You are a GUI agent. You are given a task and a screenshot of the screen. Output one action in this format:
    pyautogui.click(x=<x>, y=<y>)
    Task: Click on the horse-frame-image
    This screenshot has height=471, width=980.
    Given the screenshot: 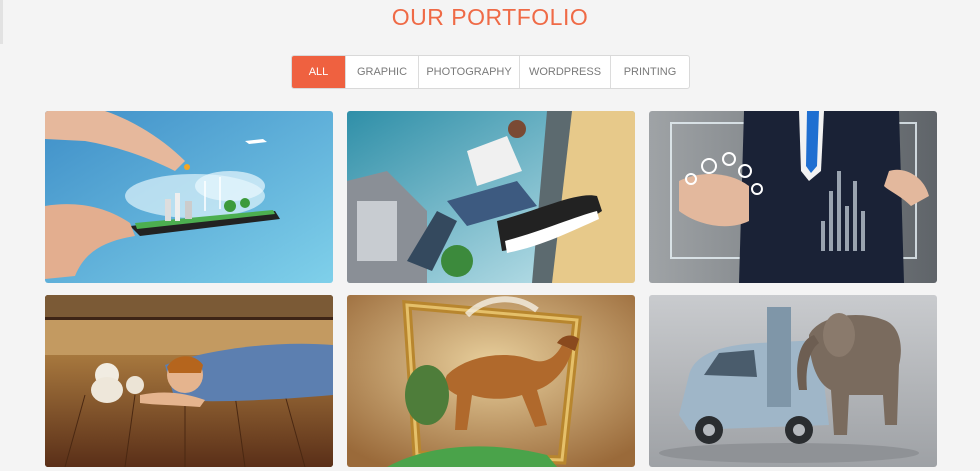 What is the action you would take?
    pyautogui.click(x=491, y=381)
    